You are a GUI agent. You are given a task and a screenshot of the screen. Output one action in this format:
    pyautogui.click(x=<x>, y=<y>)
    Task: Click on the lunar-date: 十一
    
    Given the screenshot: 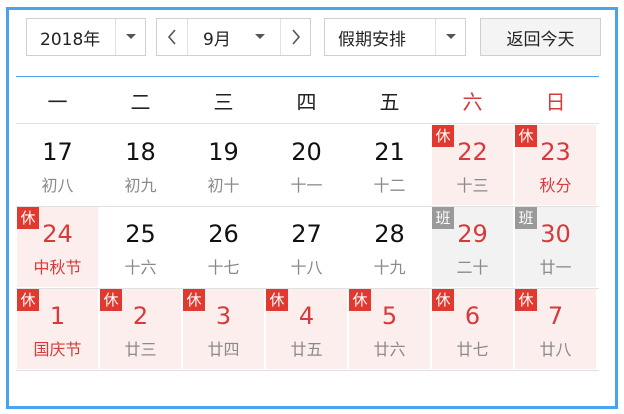 What is the action you would take?
    pyautogui.click(x=306, y=185)
    